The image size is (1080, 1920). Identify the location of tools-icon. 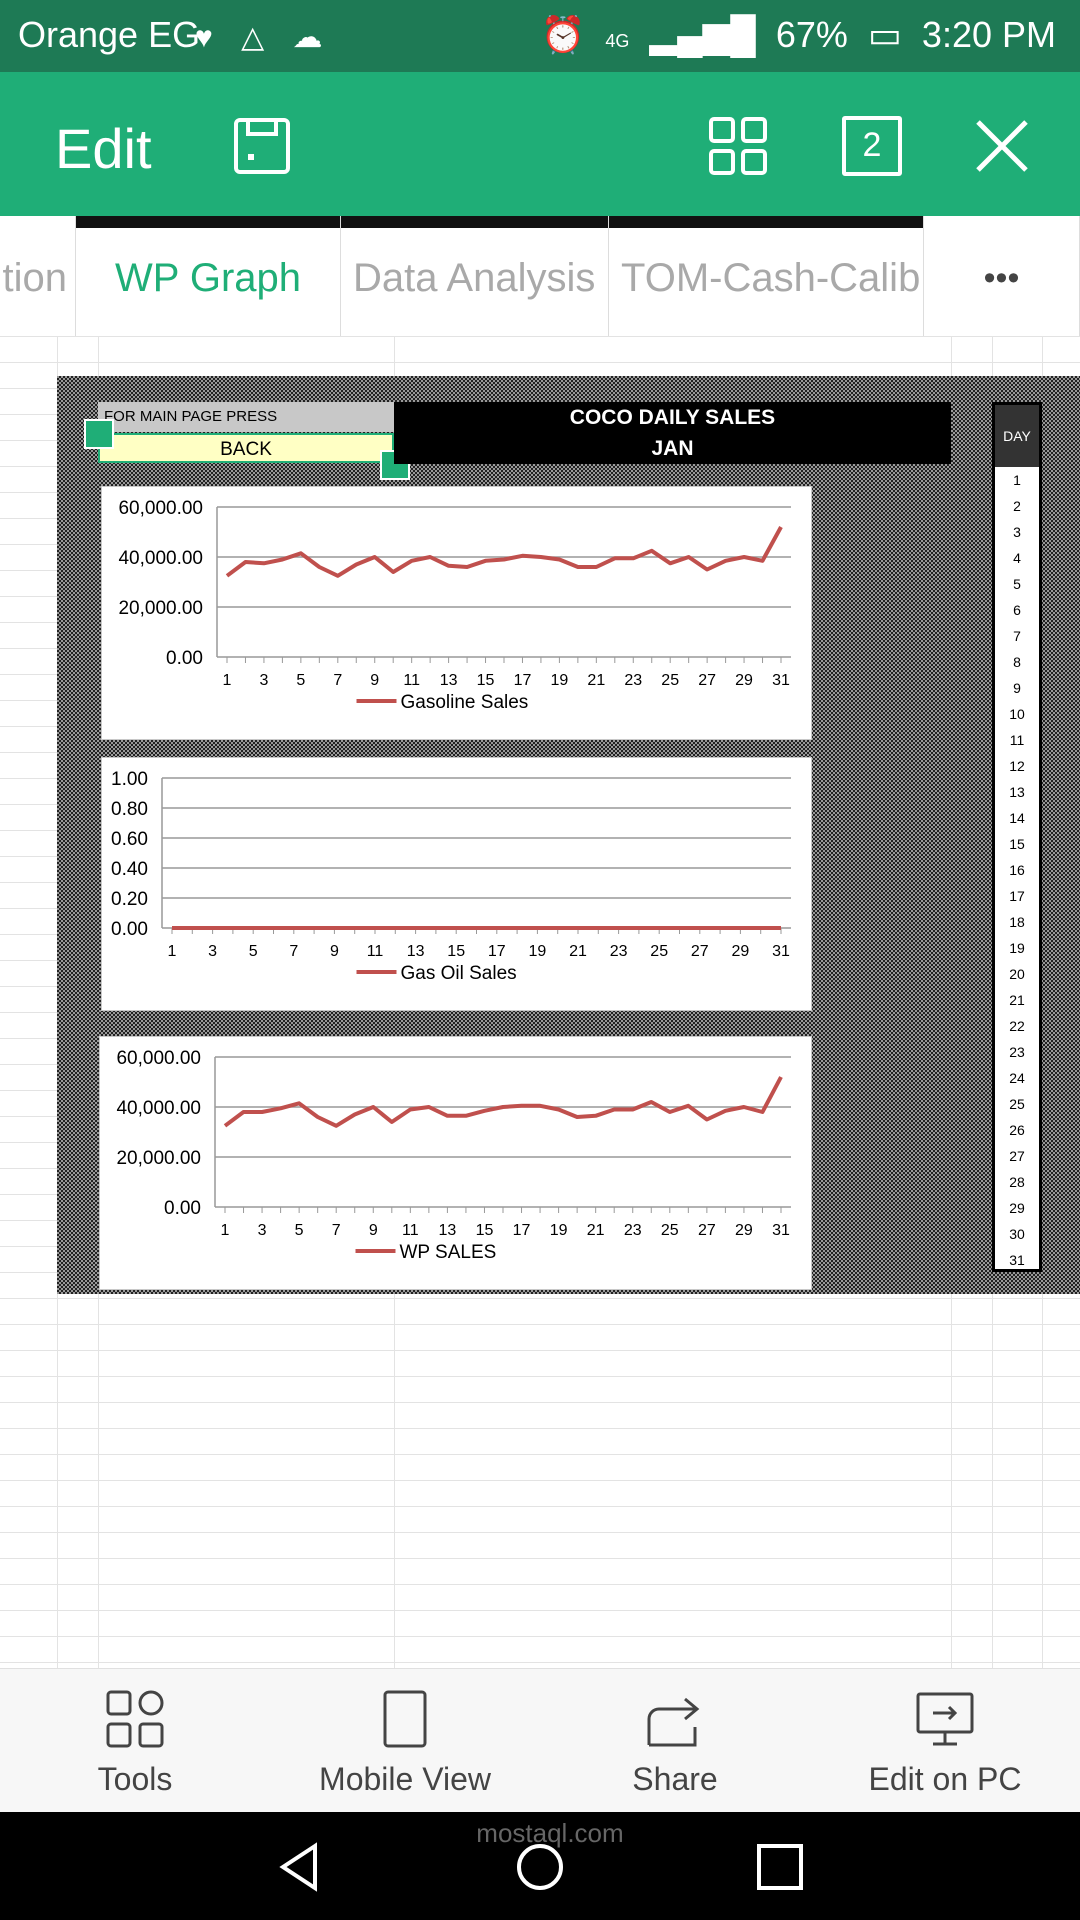
(135, 1719).